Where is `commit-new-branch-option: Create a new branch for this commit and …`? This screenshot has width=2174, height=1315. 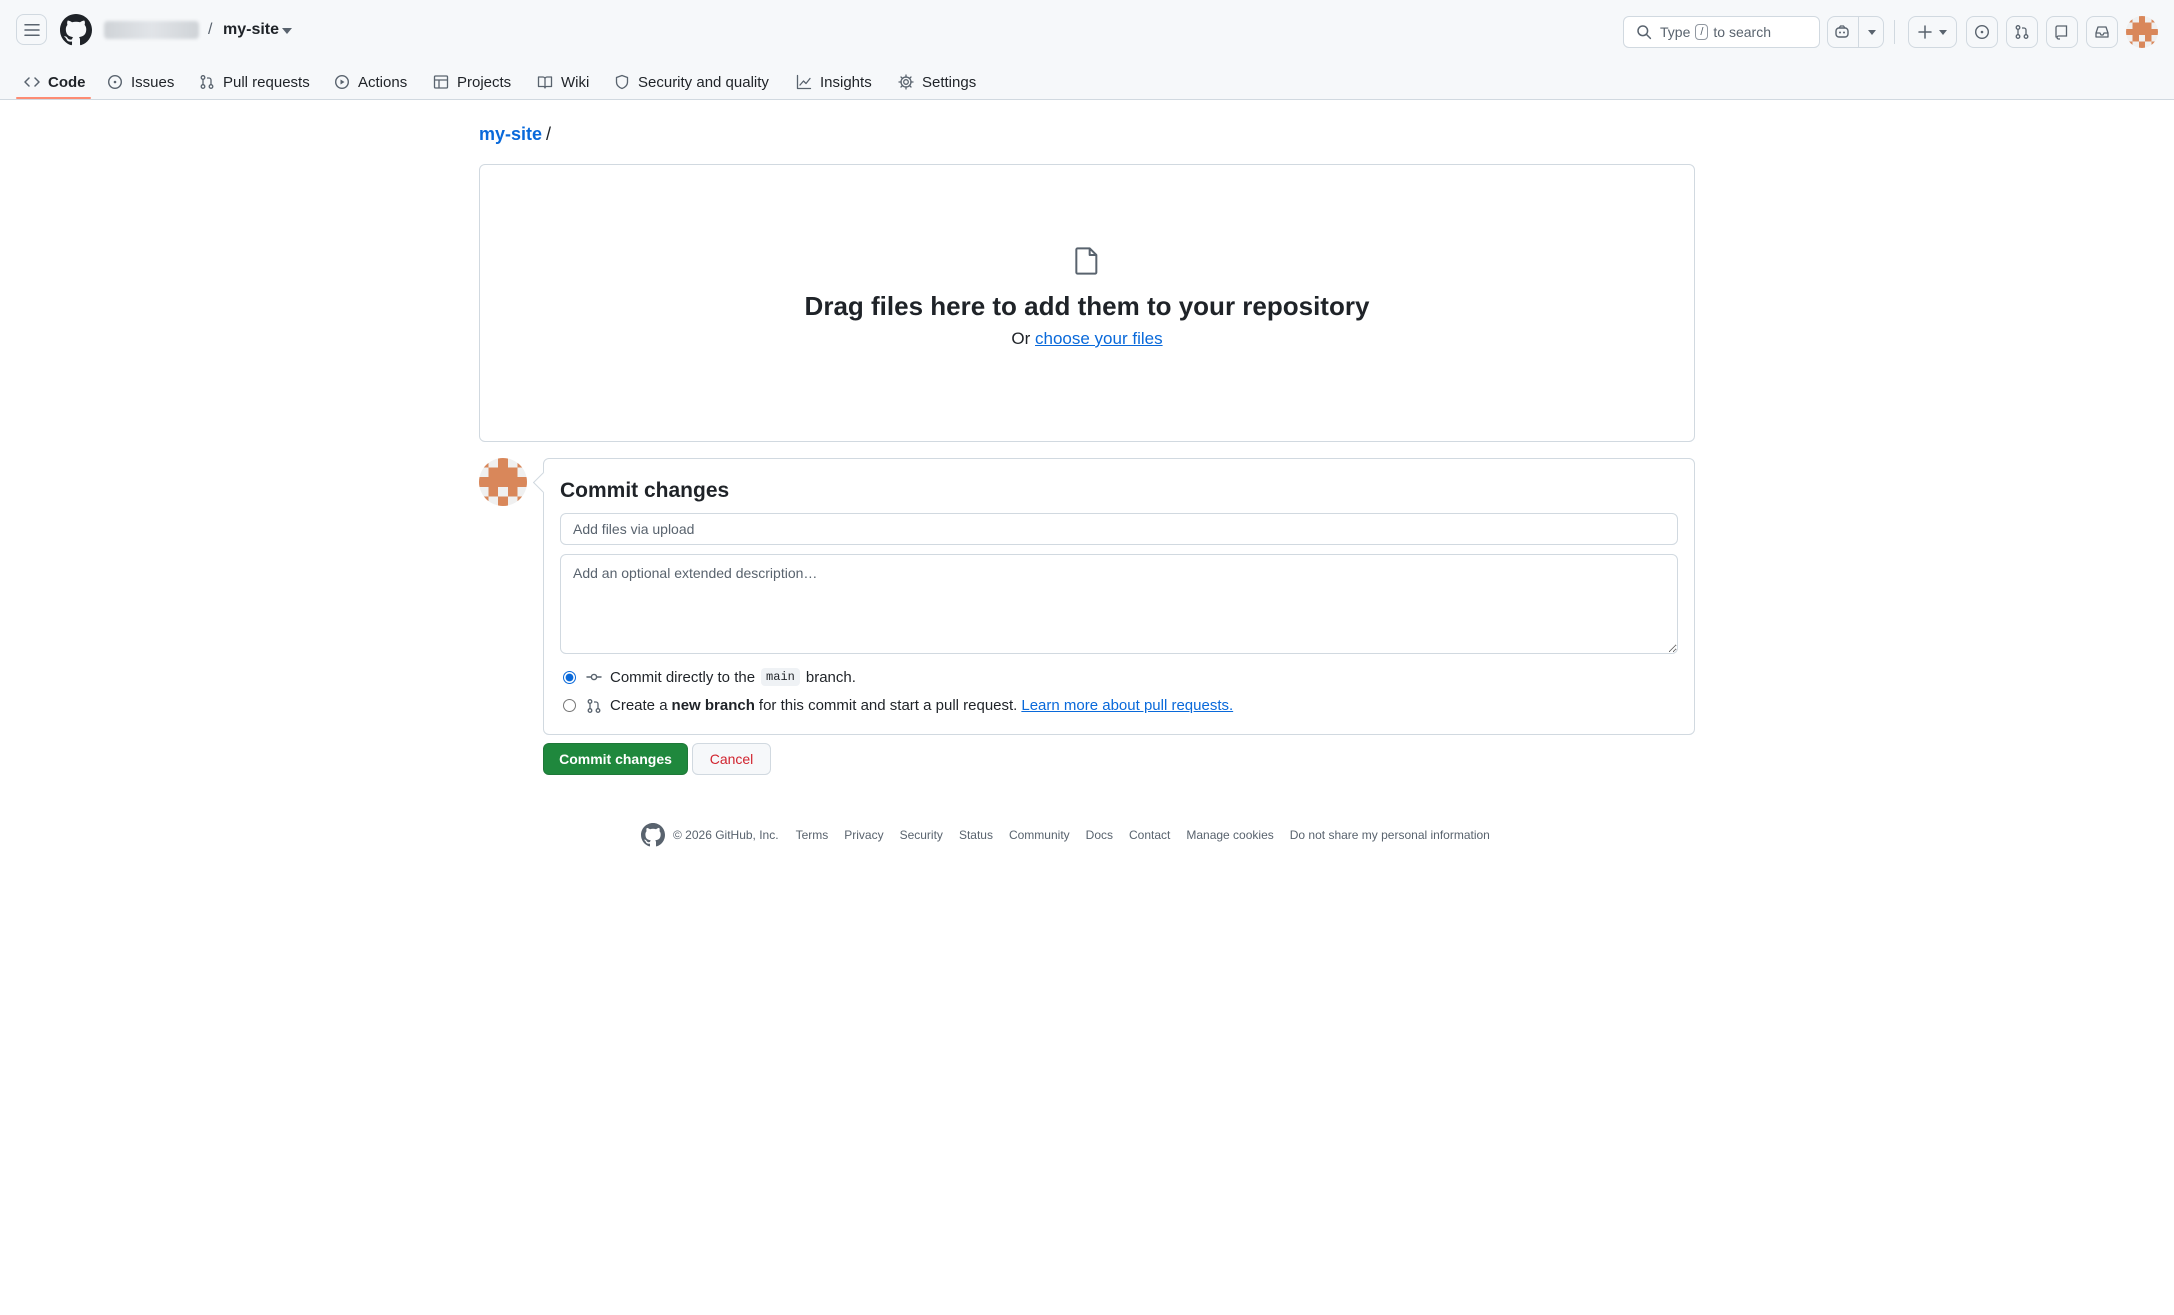
commit-new-branch-option: Create a new branch for this commit and … is located at coordinates (898, 705).